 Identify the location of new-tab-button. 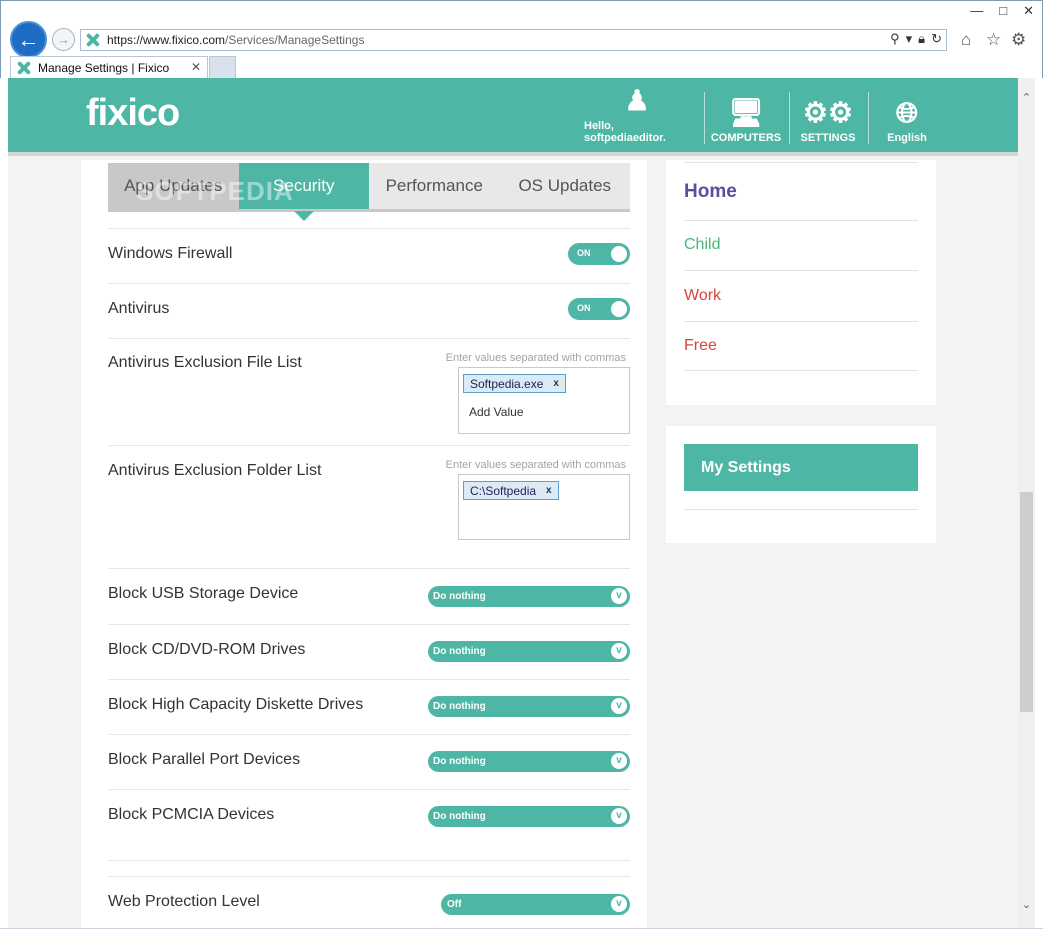
(222, 67).